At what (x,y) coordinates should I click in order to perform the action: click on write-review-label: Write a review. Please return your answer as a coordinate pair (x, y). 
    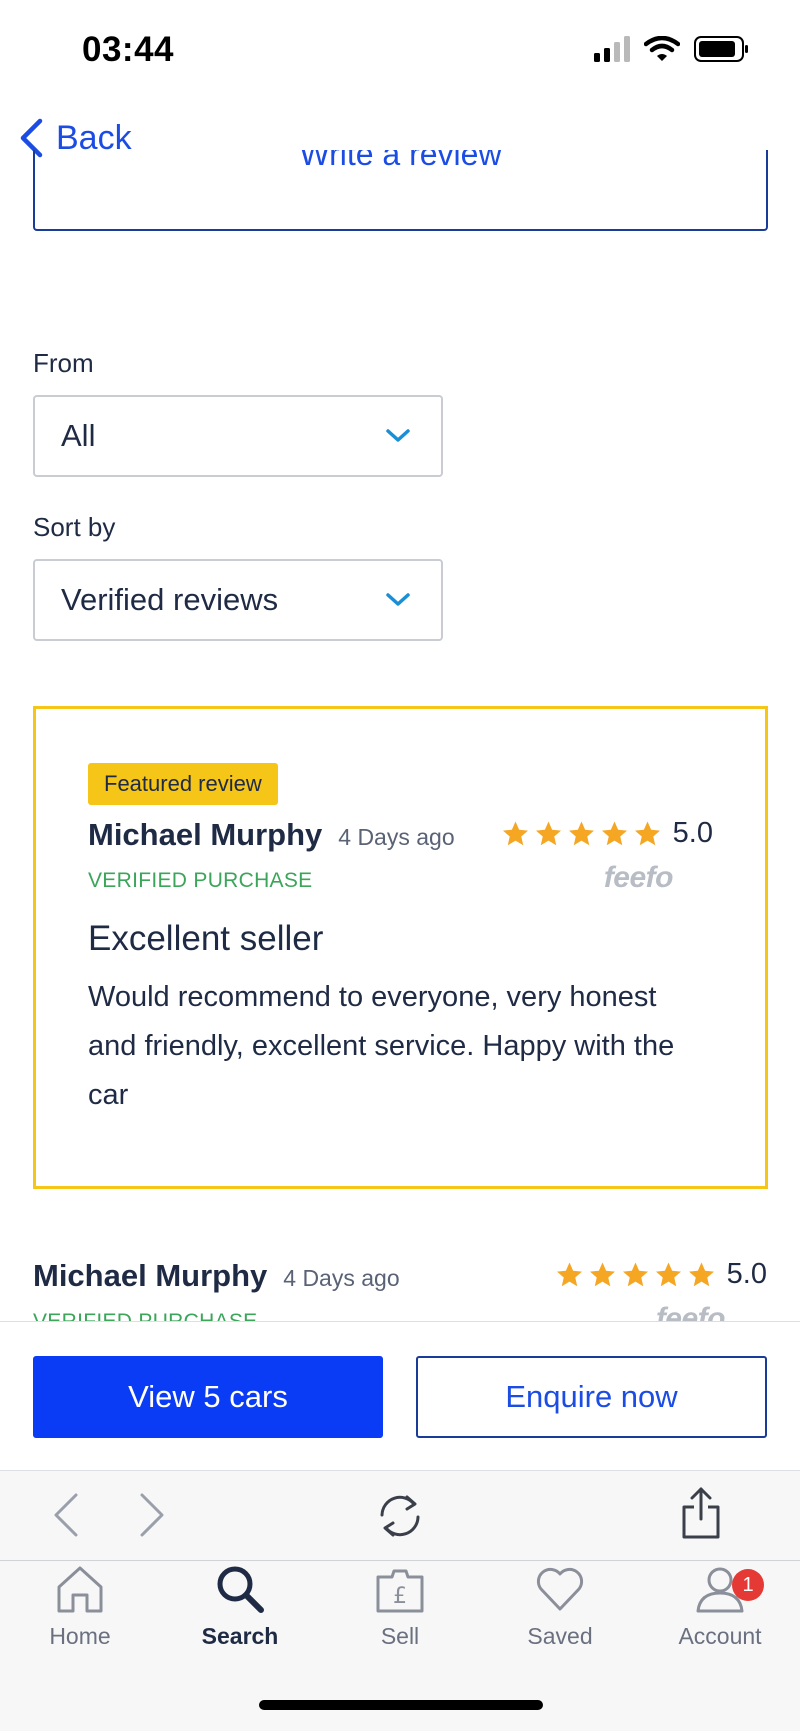
    Looking at the image, I should click on (400, 161).